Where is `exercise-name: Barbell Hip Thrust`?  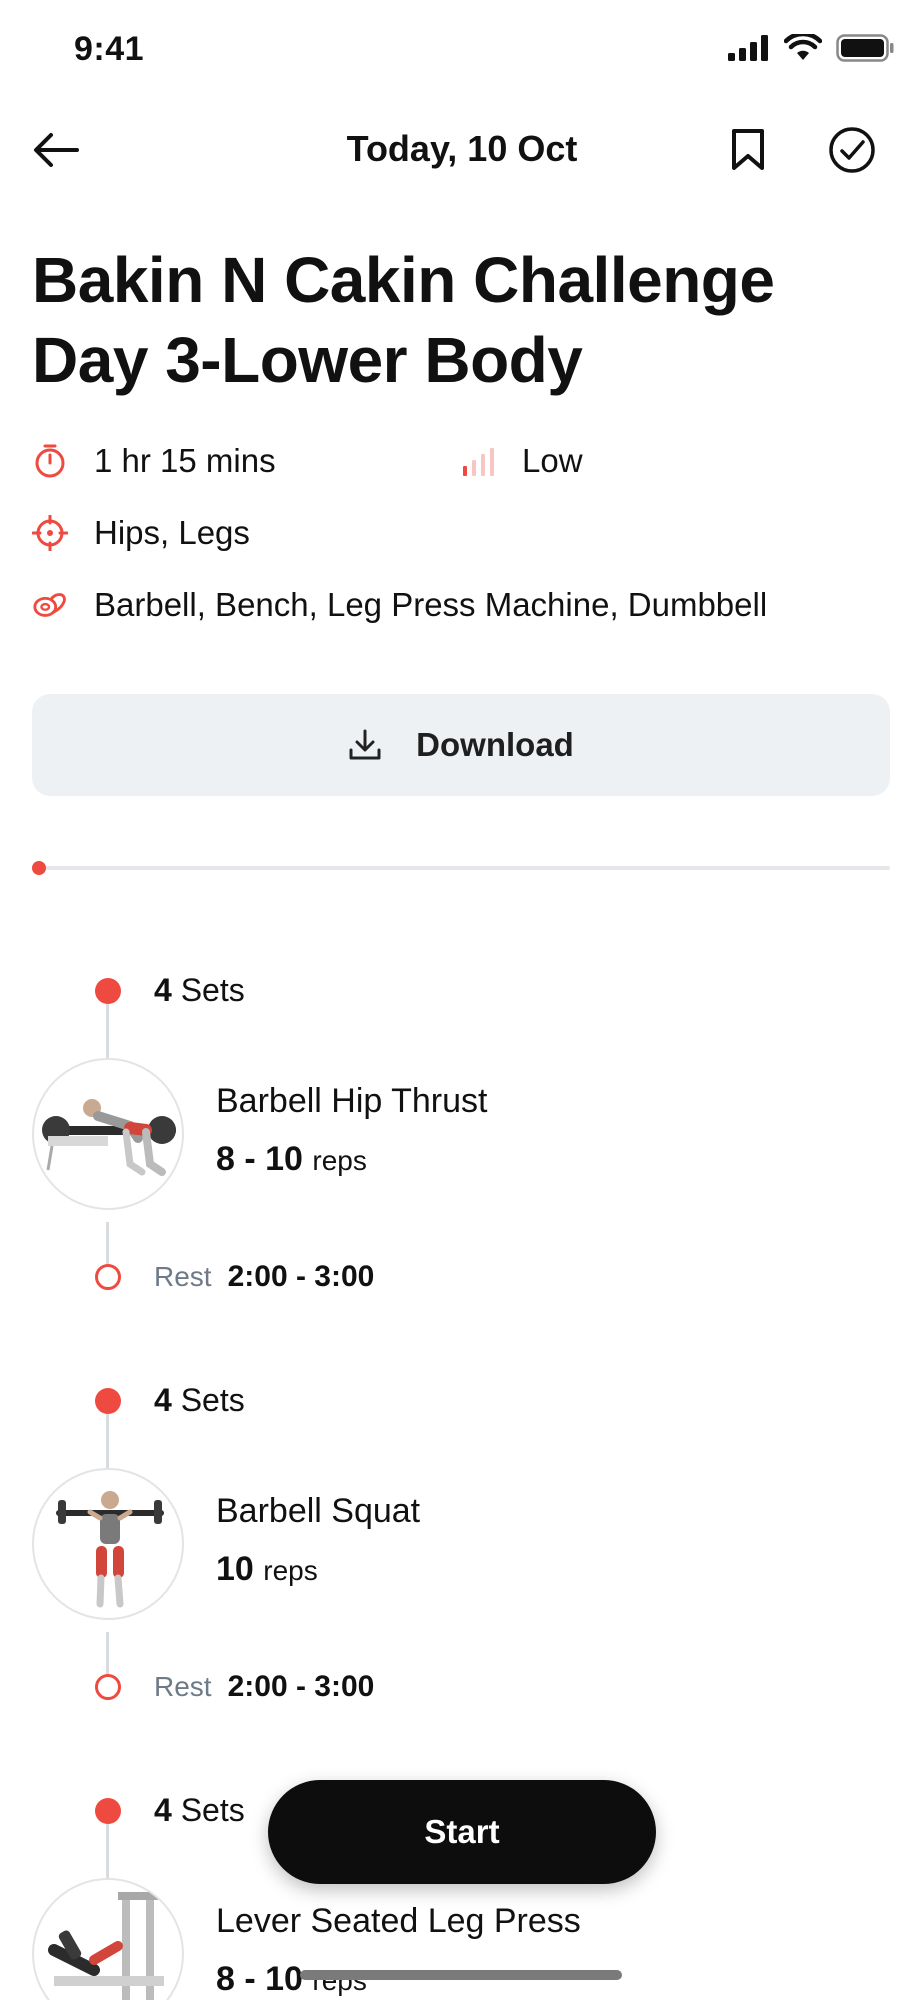 exercise-name: Barbell Hip Thrust is located at coordinates (352, 1101).